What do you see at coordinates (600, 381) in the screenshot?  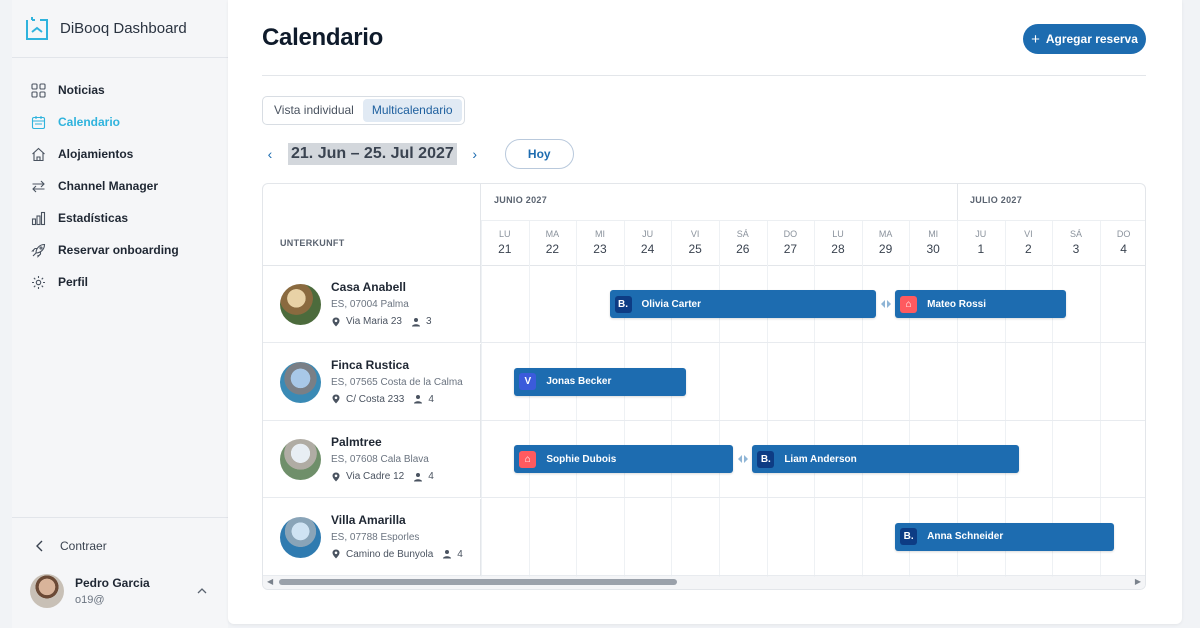 I see `booking-bar: V Jonas Becker` at bounding box center [600, 381].